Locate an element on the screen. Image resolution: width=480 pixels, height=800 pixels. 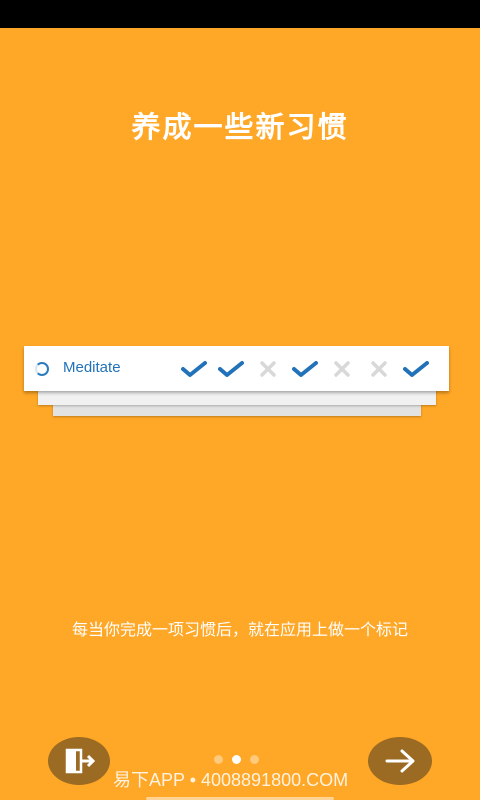
skip-button is located at coordinates (79, 761).